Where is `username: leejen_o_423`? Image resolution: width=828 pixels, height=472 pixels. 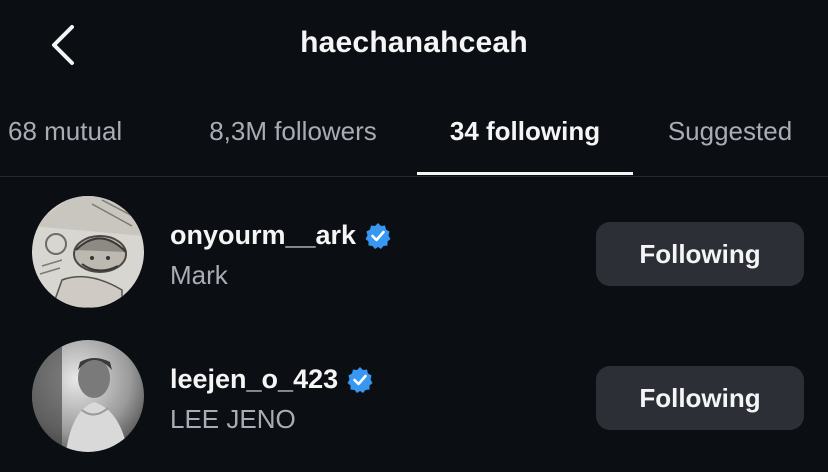
username: leejen_o_423 is located at coordinates (272, 379).